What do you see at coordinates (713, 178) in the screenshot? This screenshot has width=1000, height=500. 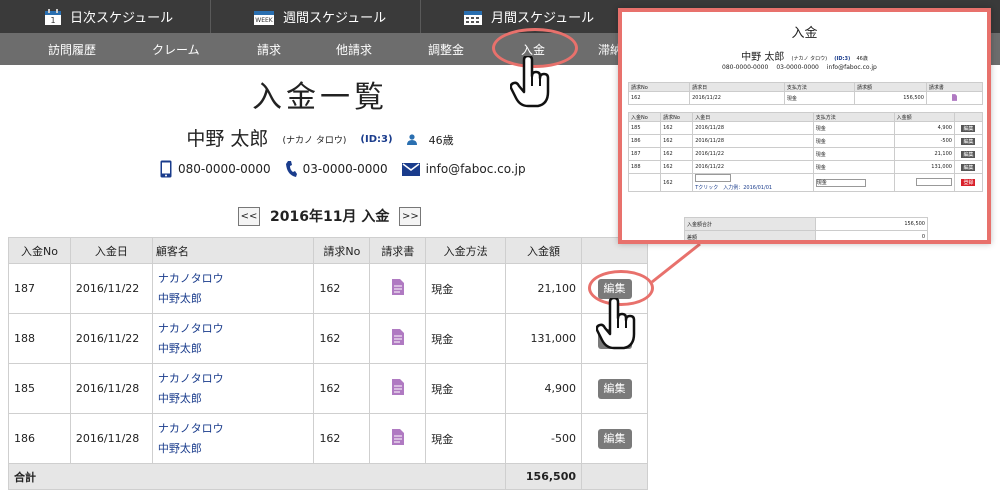 I see `inset-date-input` at bounding box center [713, 178].